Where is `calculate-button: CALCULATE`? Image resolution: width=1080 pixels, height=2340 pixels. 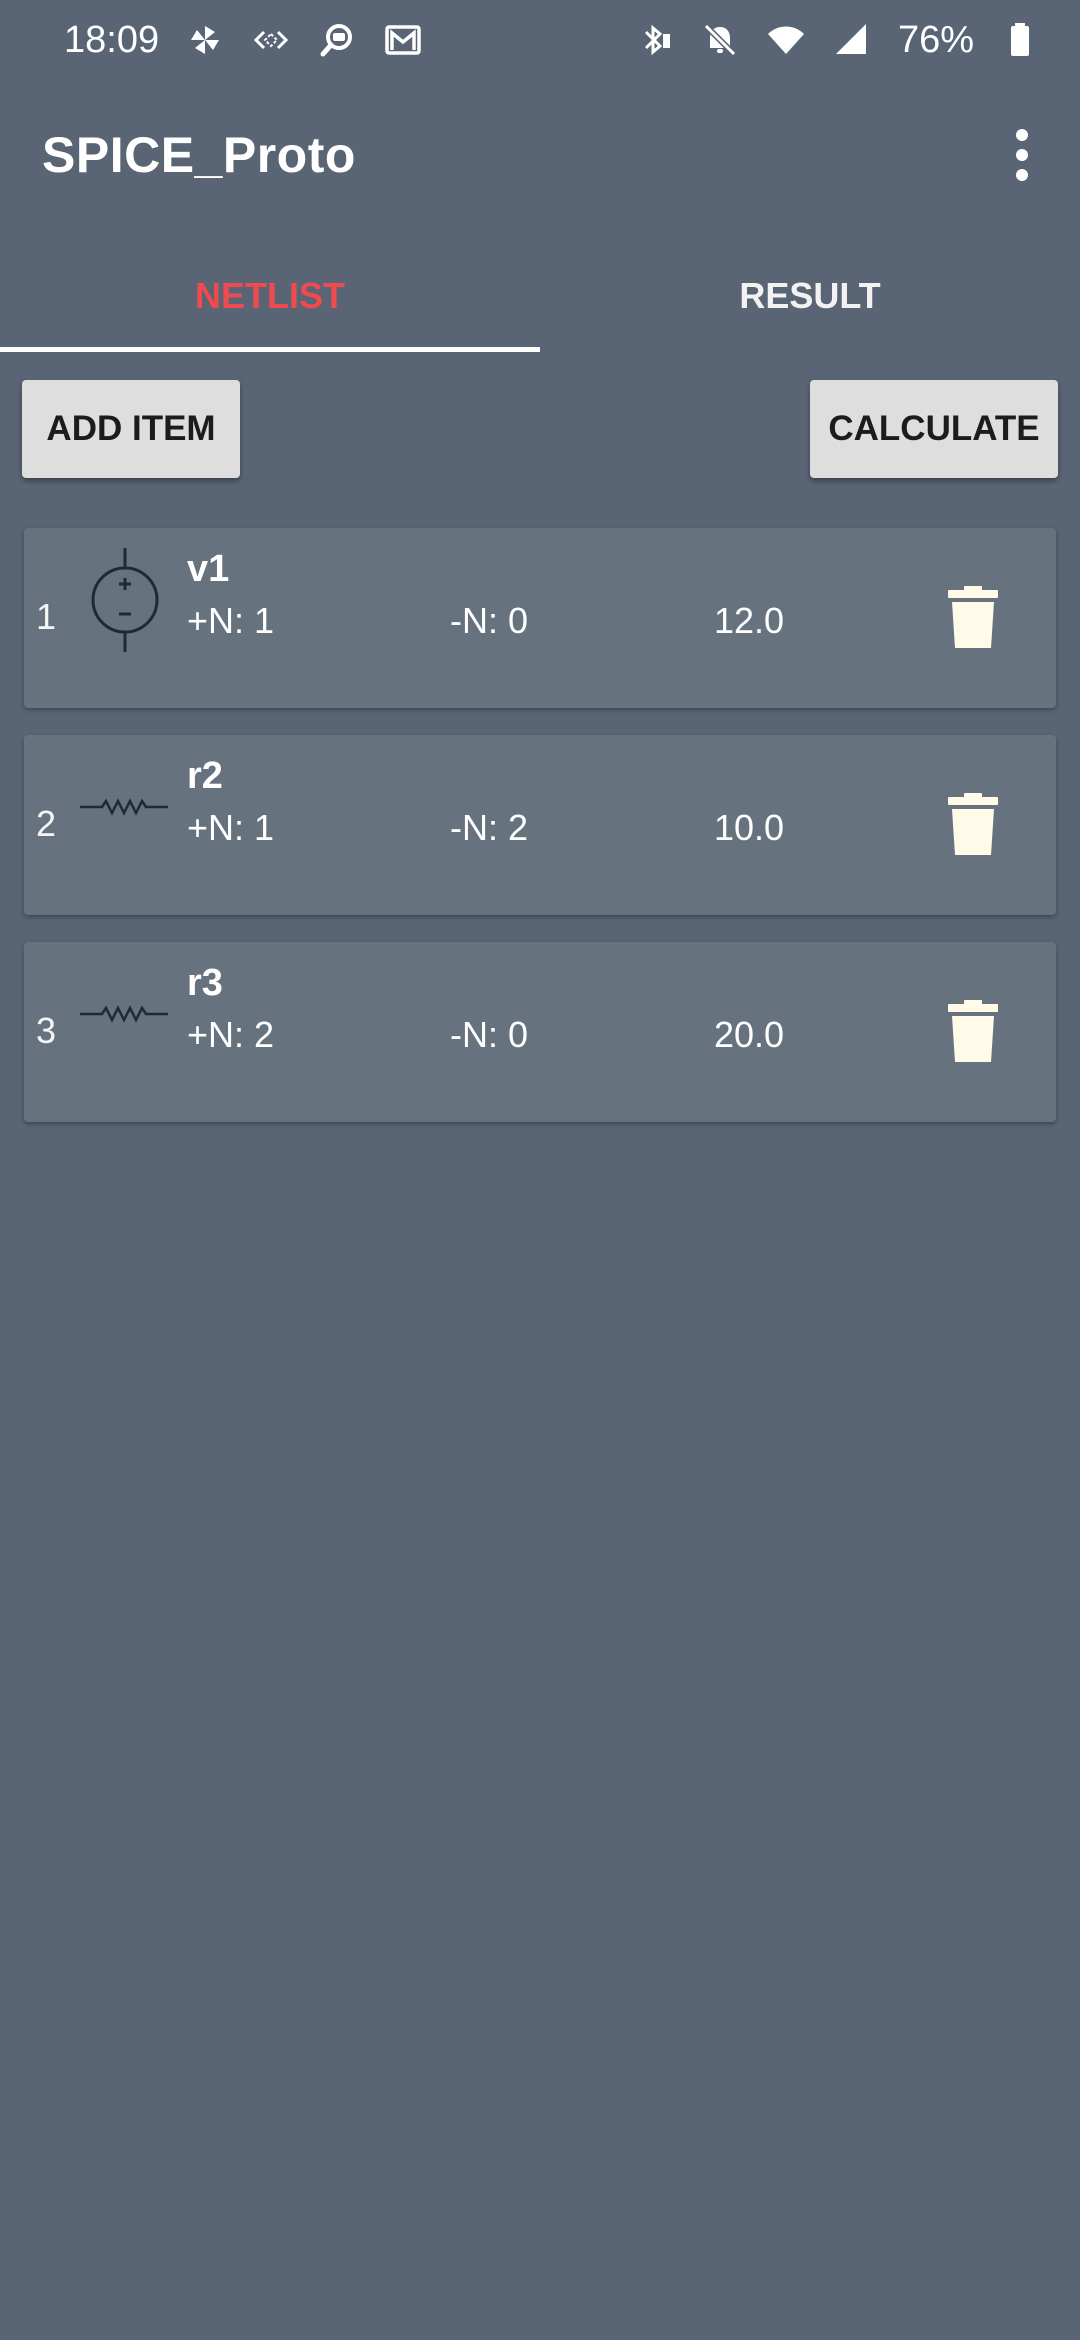 calculate-button: CALCULATE is located at coordinates (934, 429).